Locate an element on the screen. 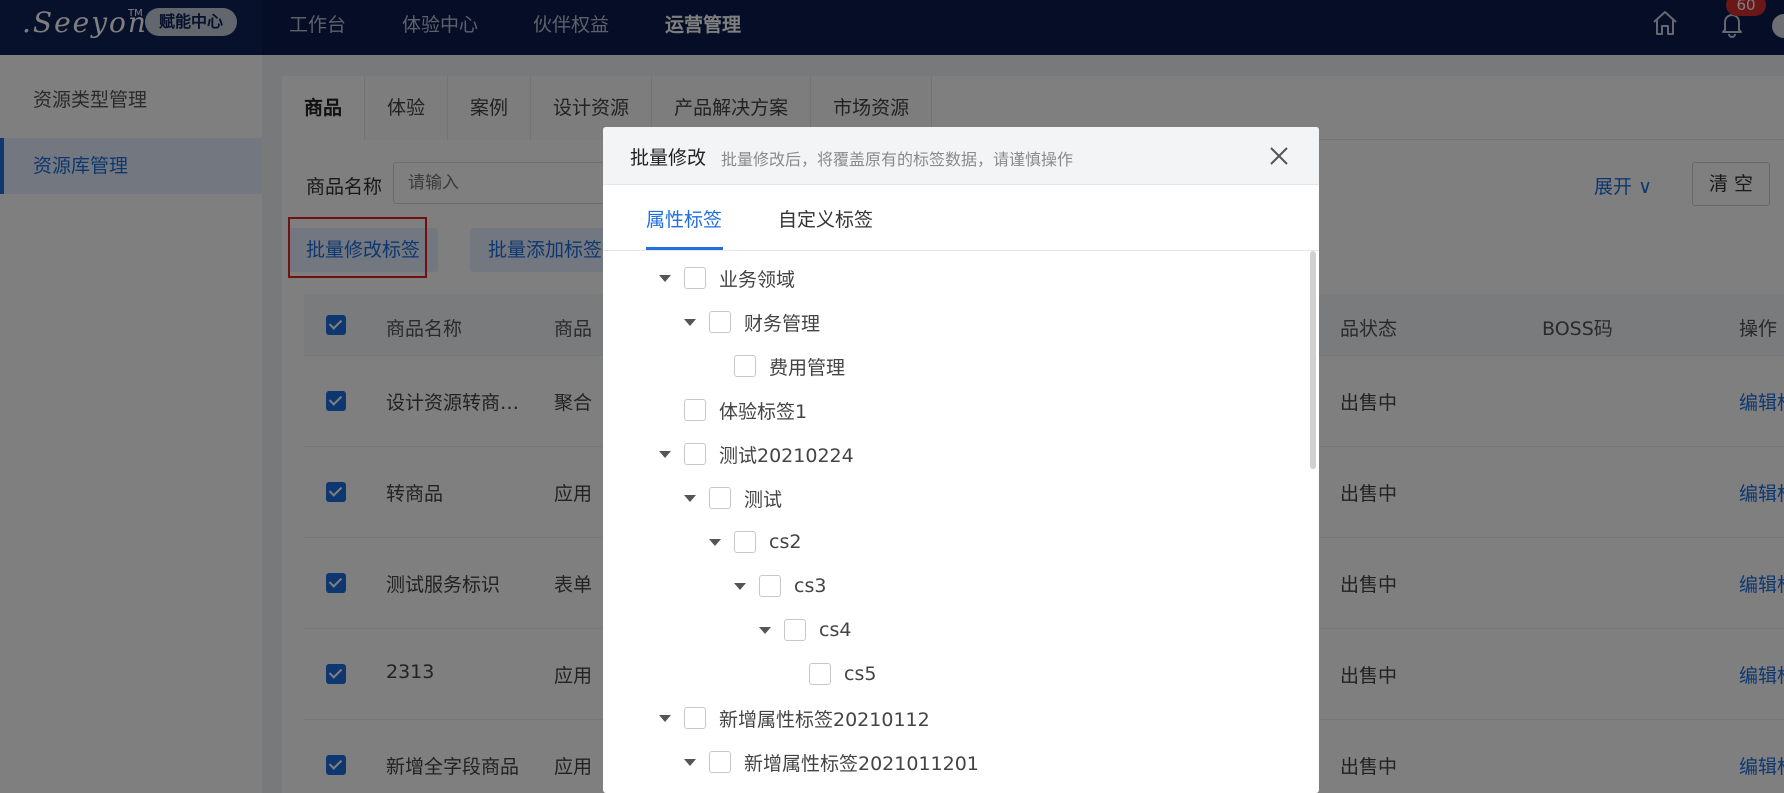  tree-node: cs2 is located at coordinates (754, 542).